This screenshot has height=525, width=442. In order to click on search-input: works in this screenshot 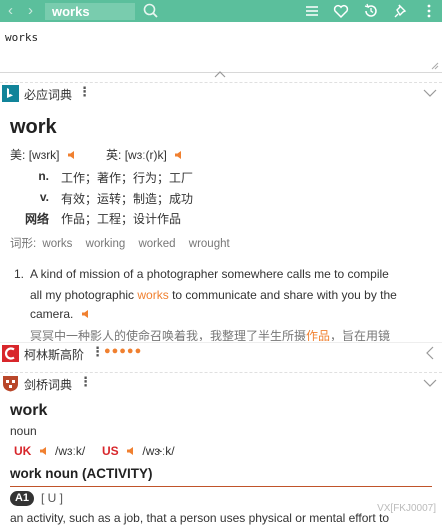, I will do `click(90, 11)`.